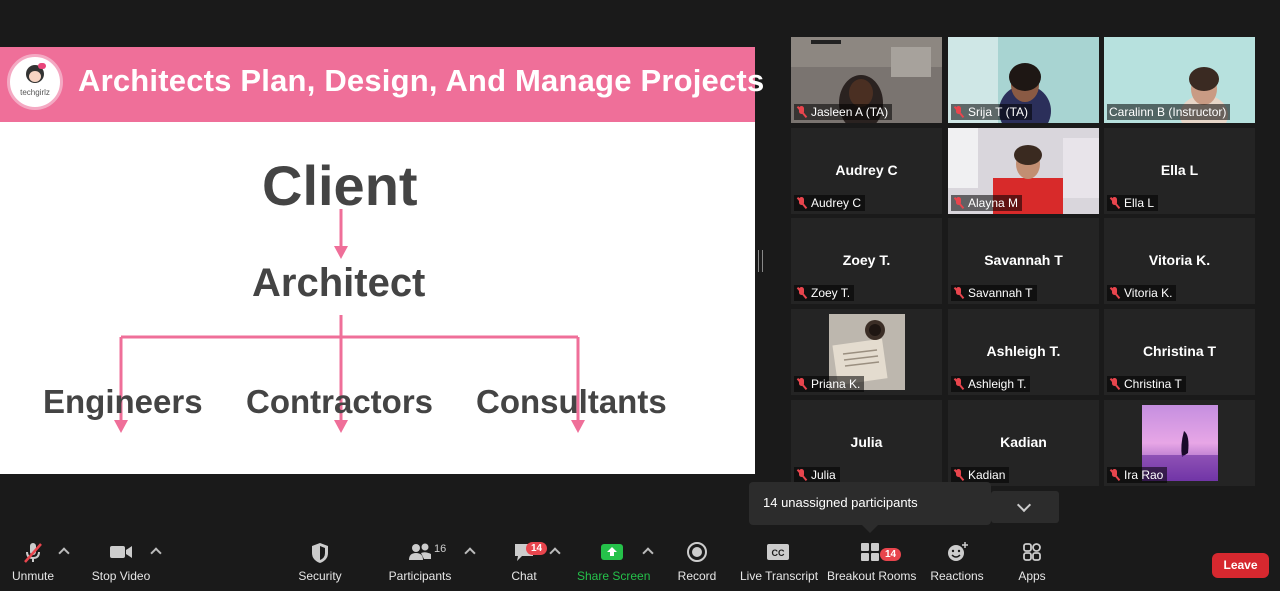 The width and height of the screenshot is (1280, 591). Describe the element at coordinates (1240, 565) in the screenshot. I see `leave-button: Leave` at that location.